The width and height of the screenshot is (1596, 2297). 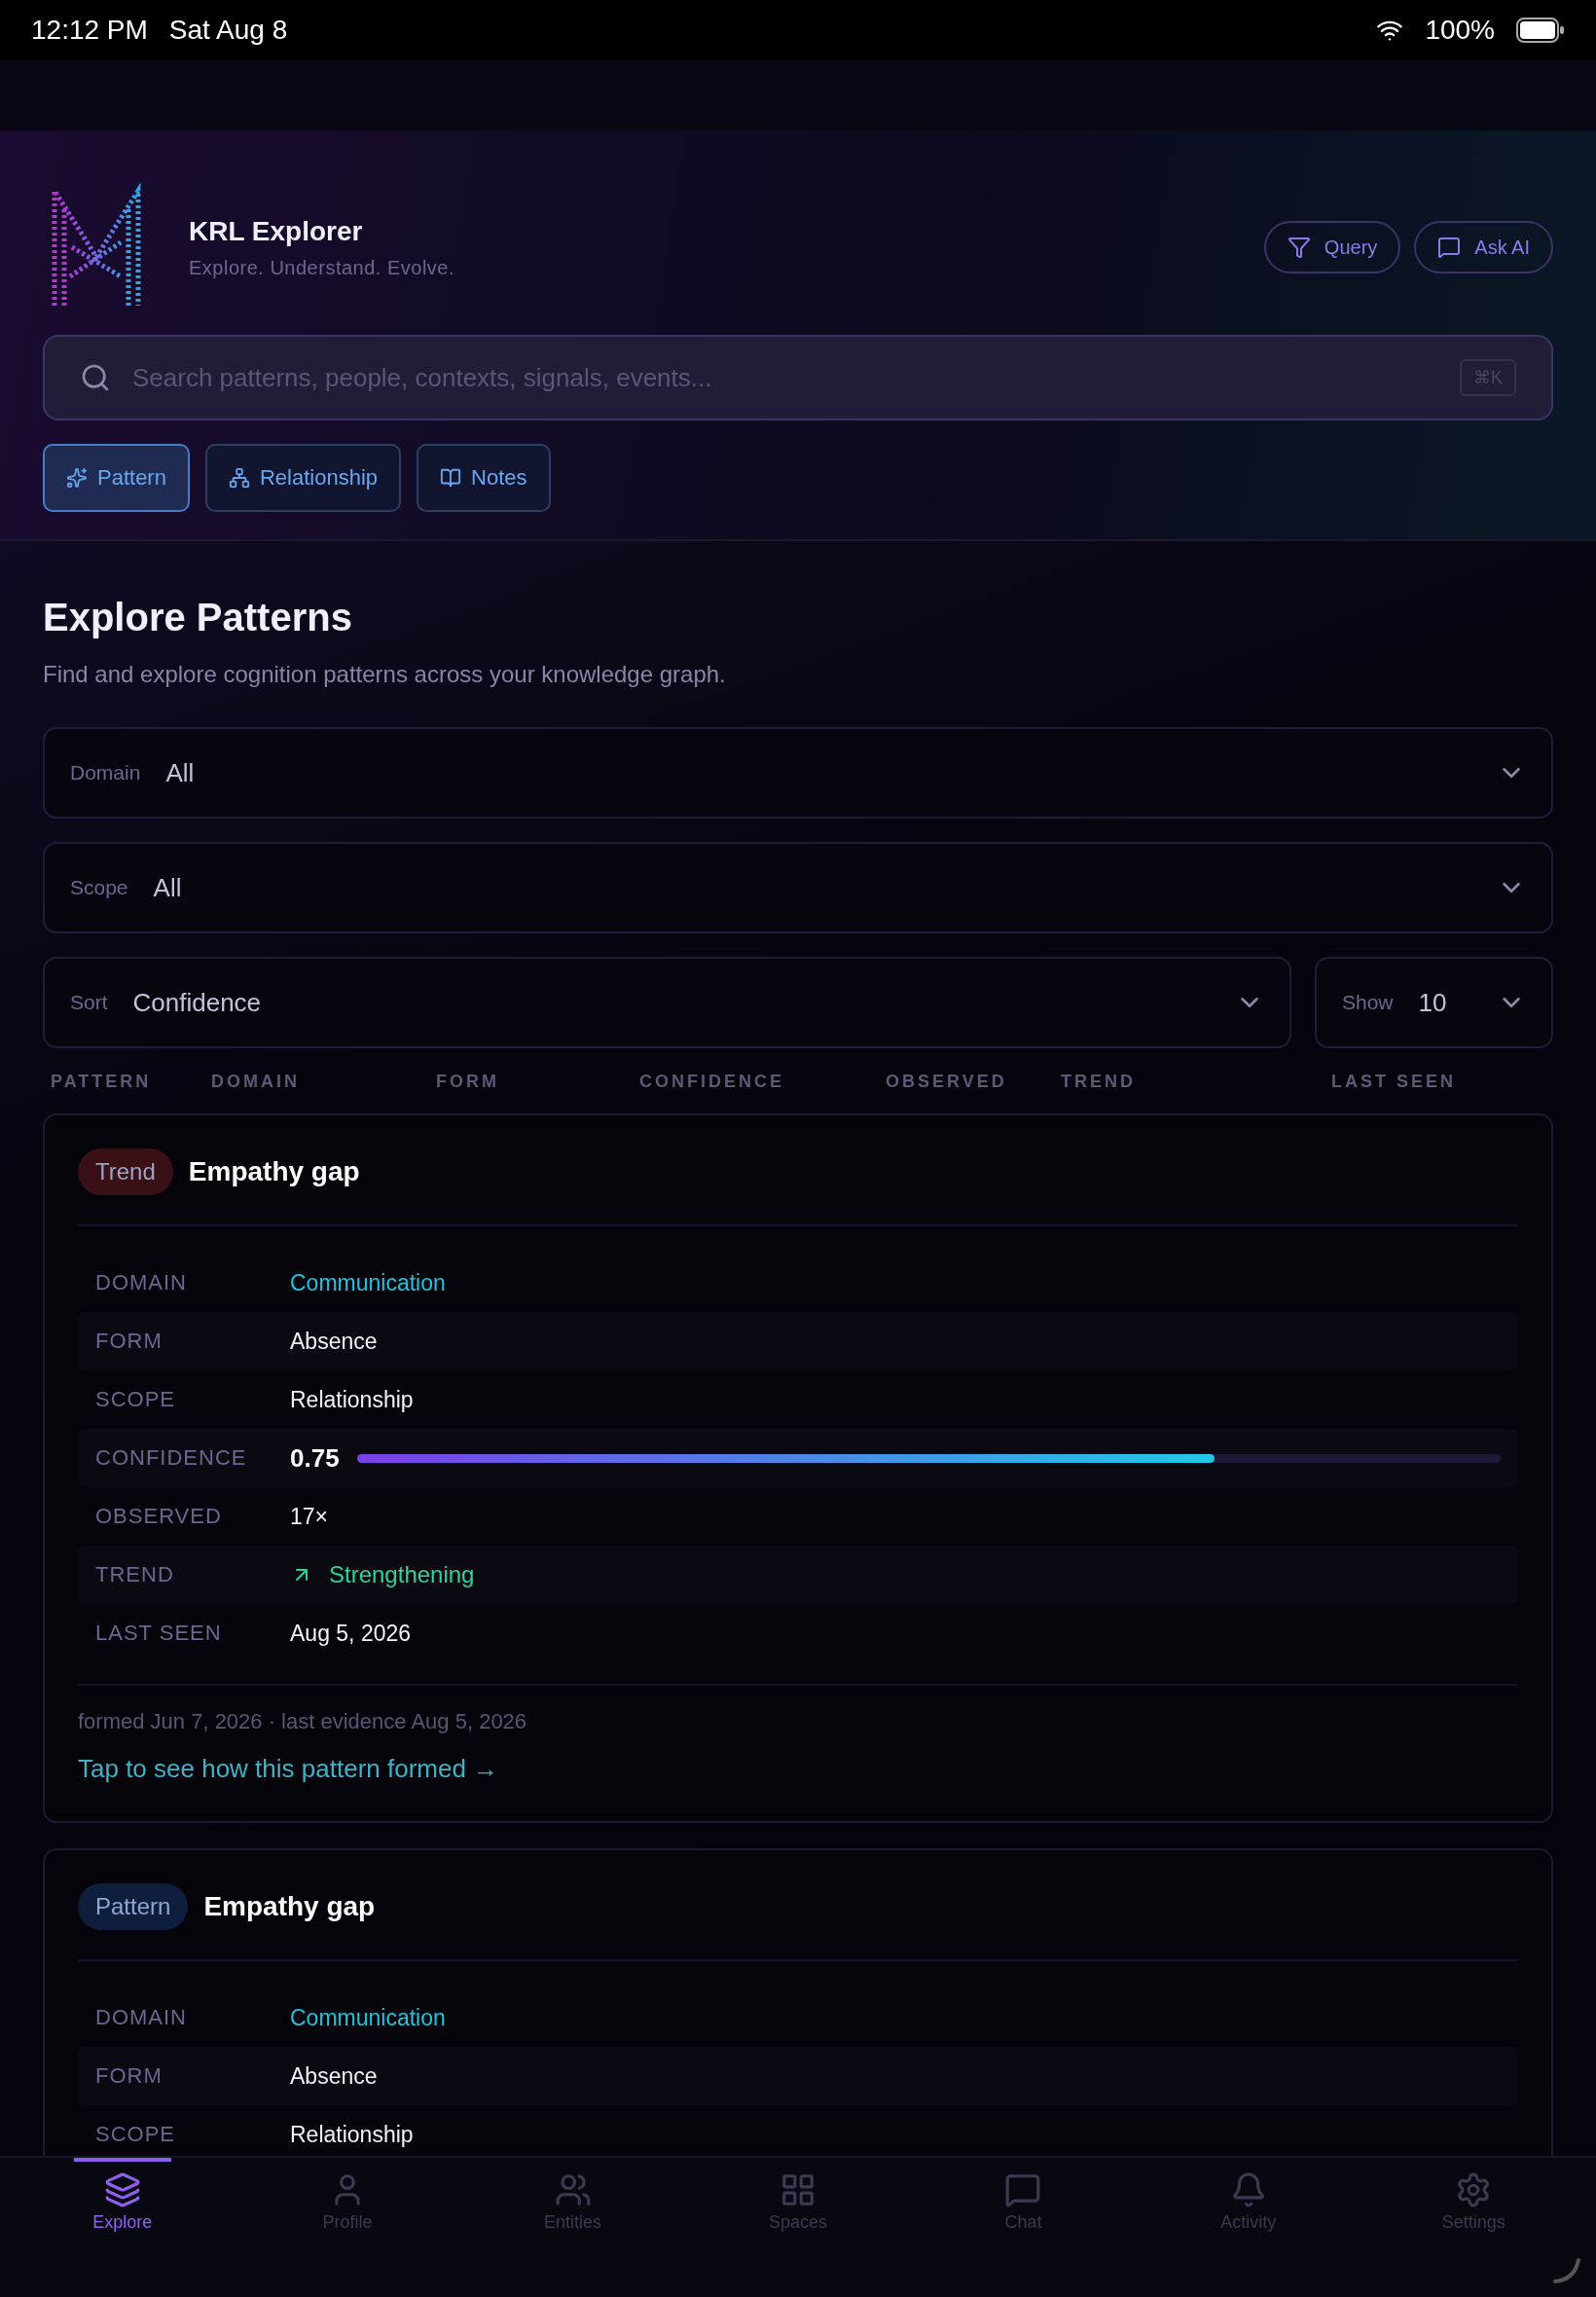 I want to click on section-description: Find and explore cognition patterns across your knowledge graph., so click(x=385, y=674).